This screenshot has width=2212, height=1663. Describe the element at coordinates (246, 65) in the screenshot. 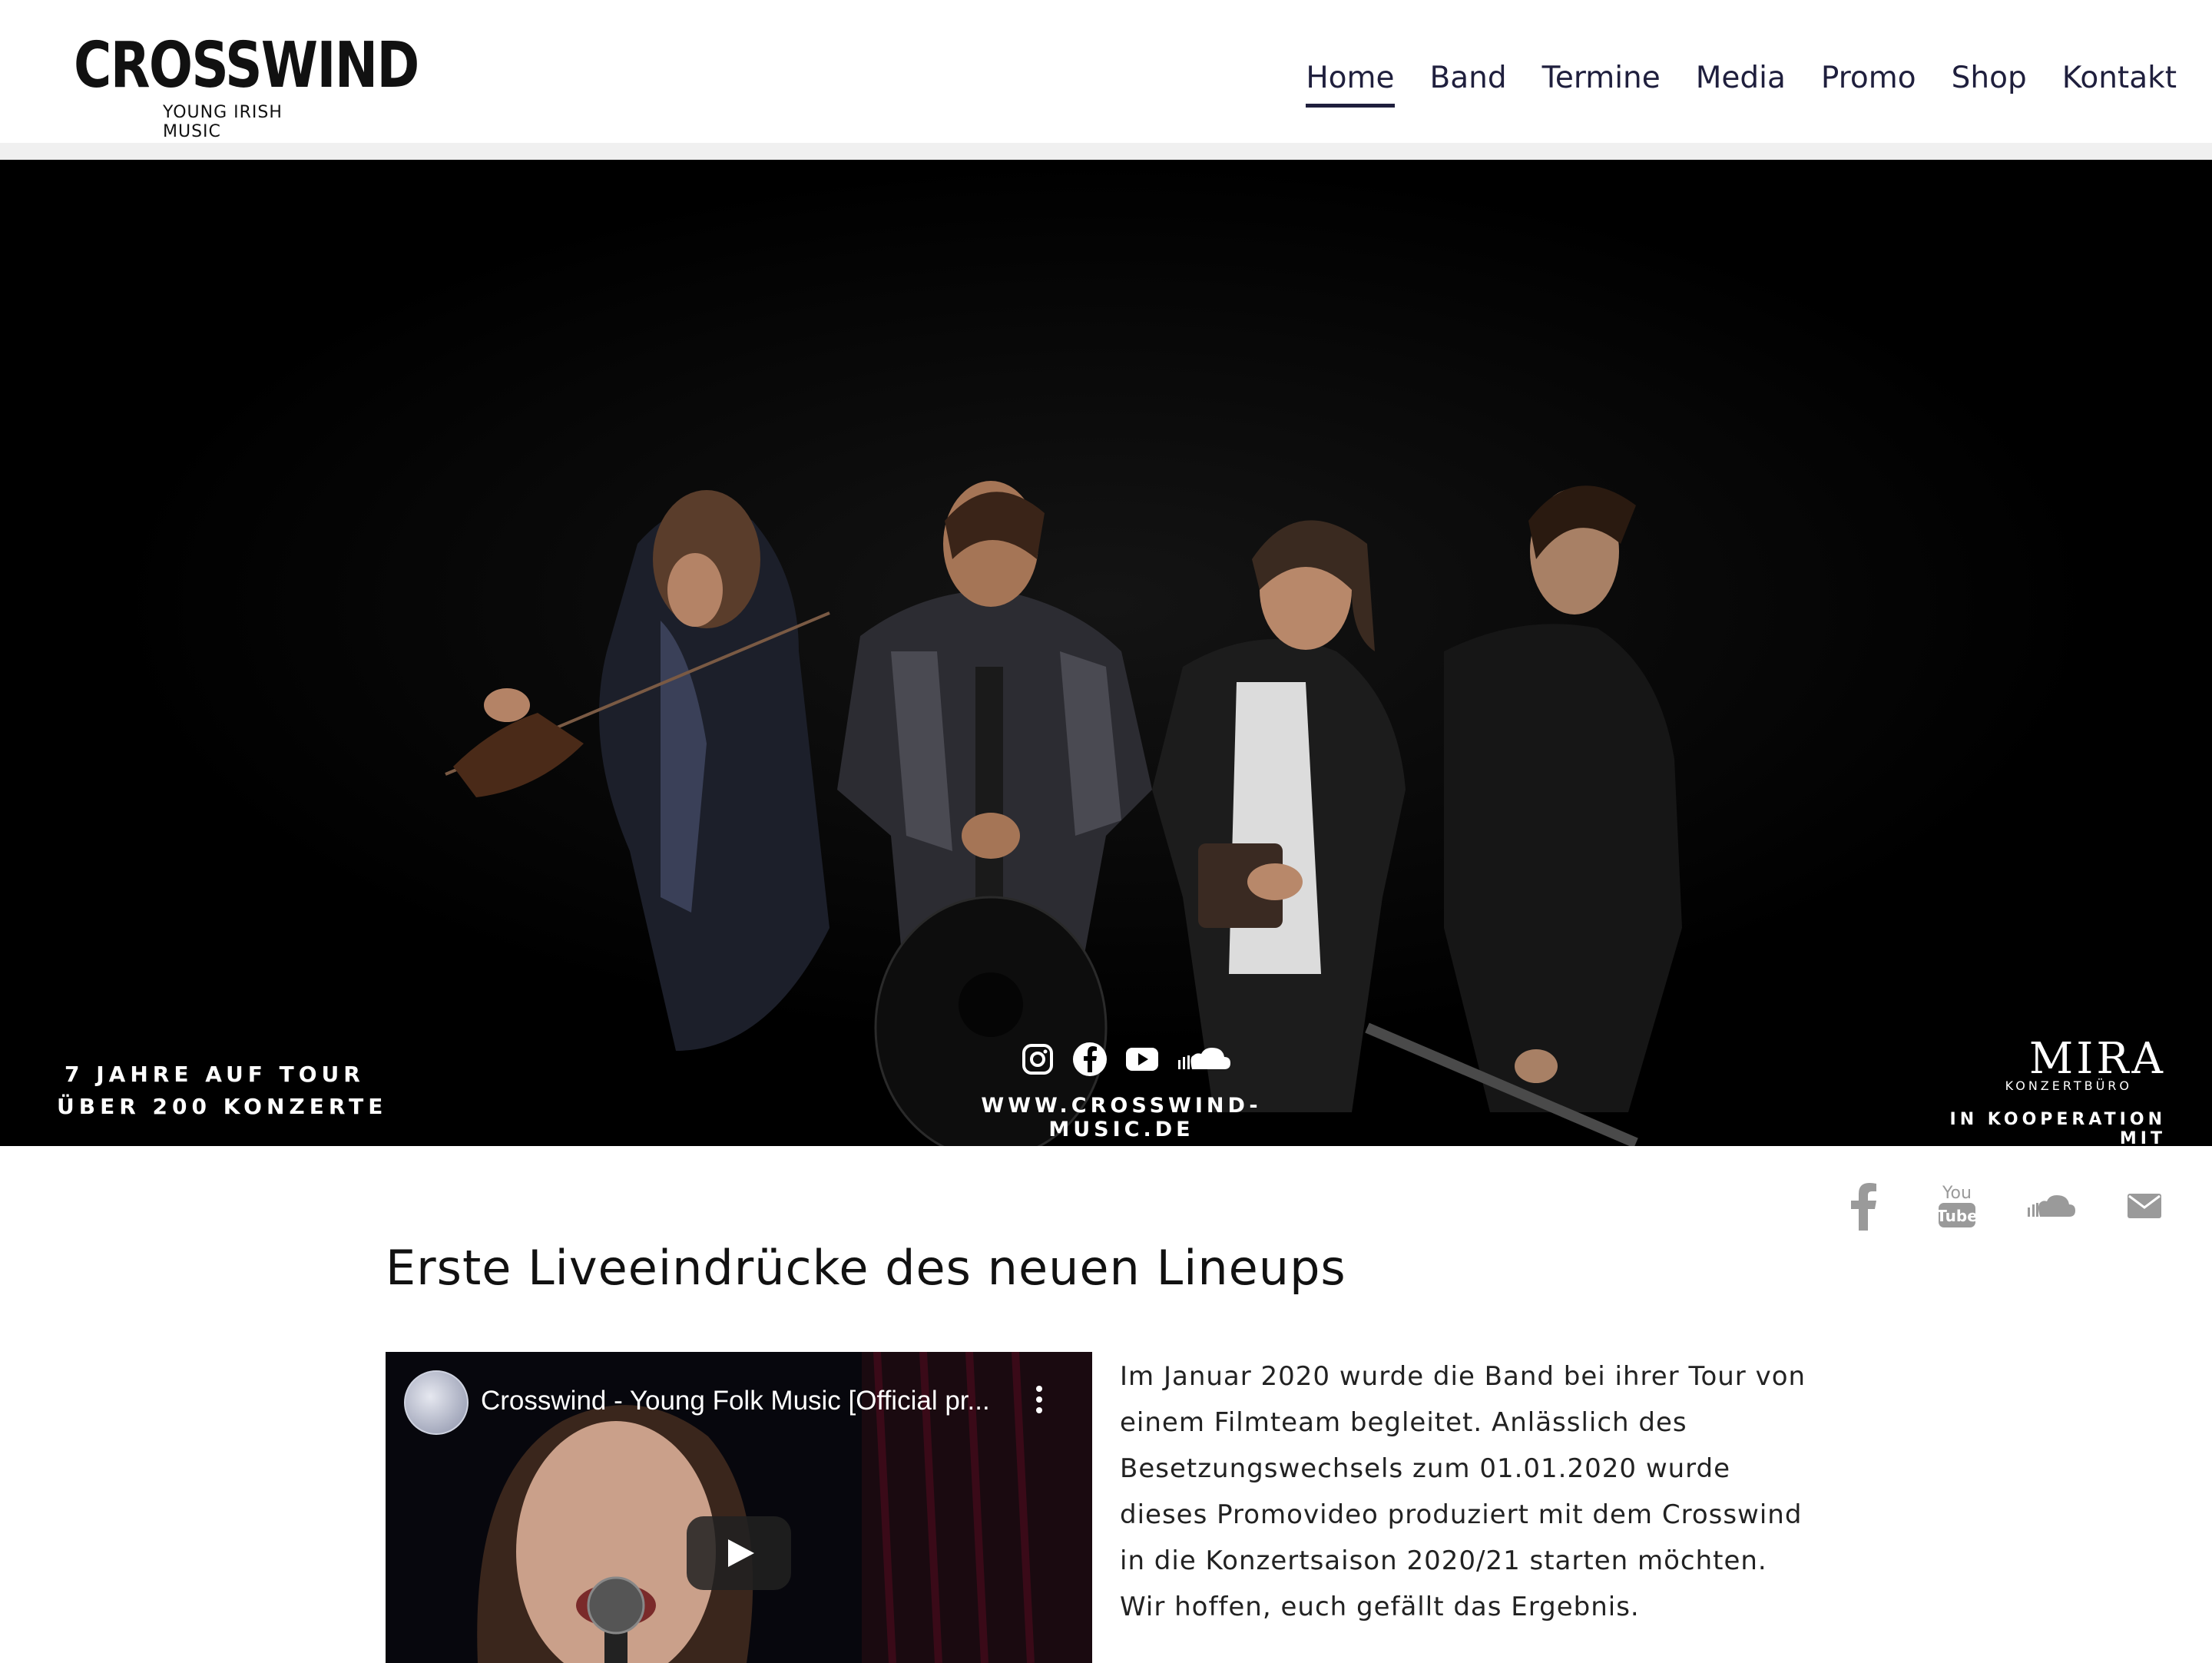

I see `logo-wordmark: CROSSWIND` at that location.